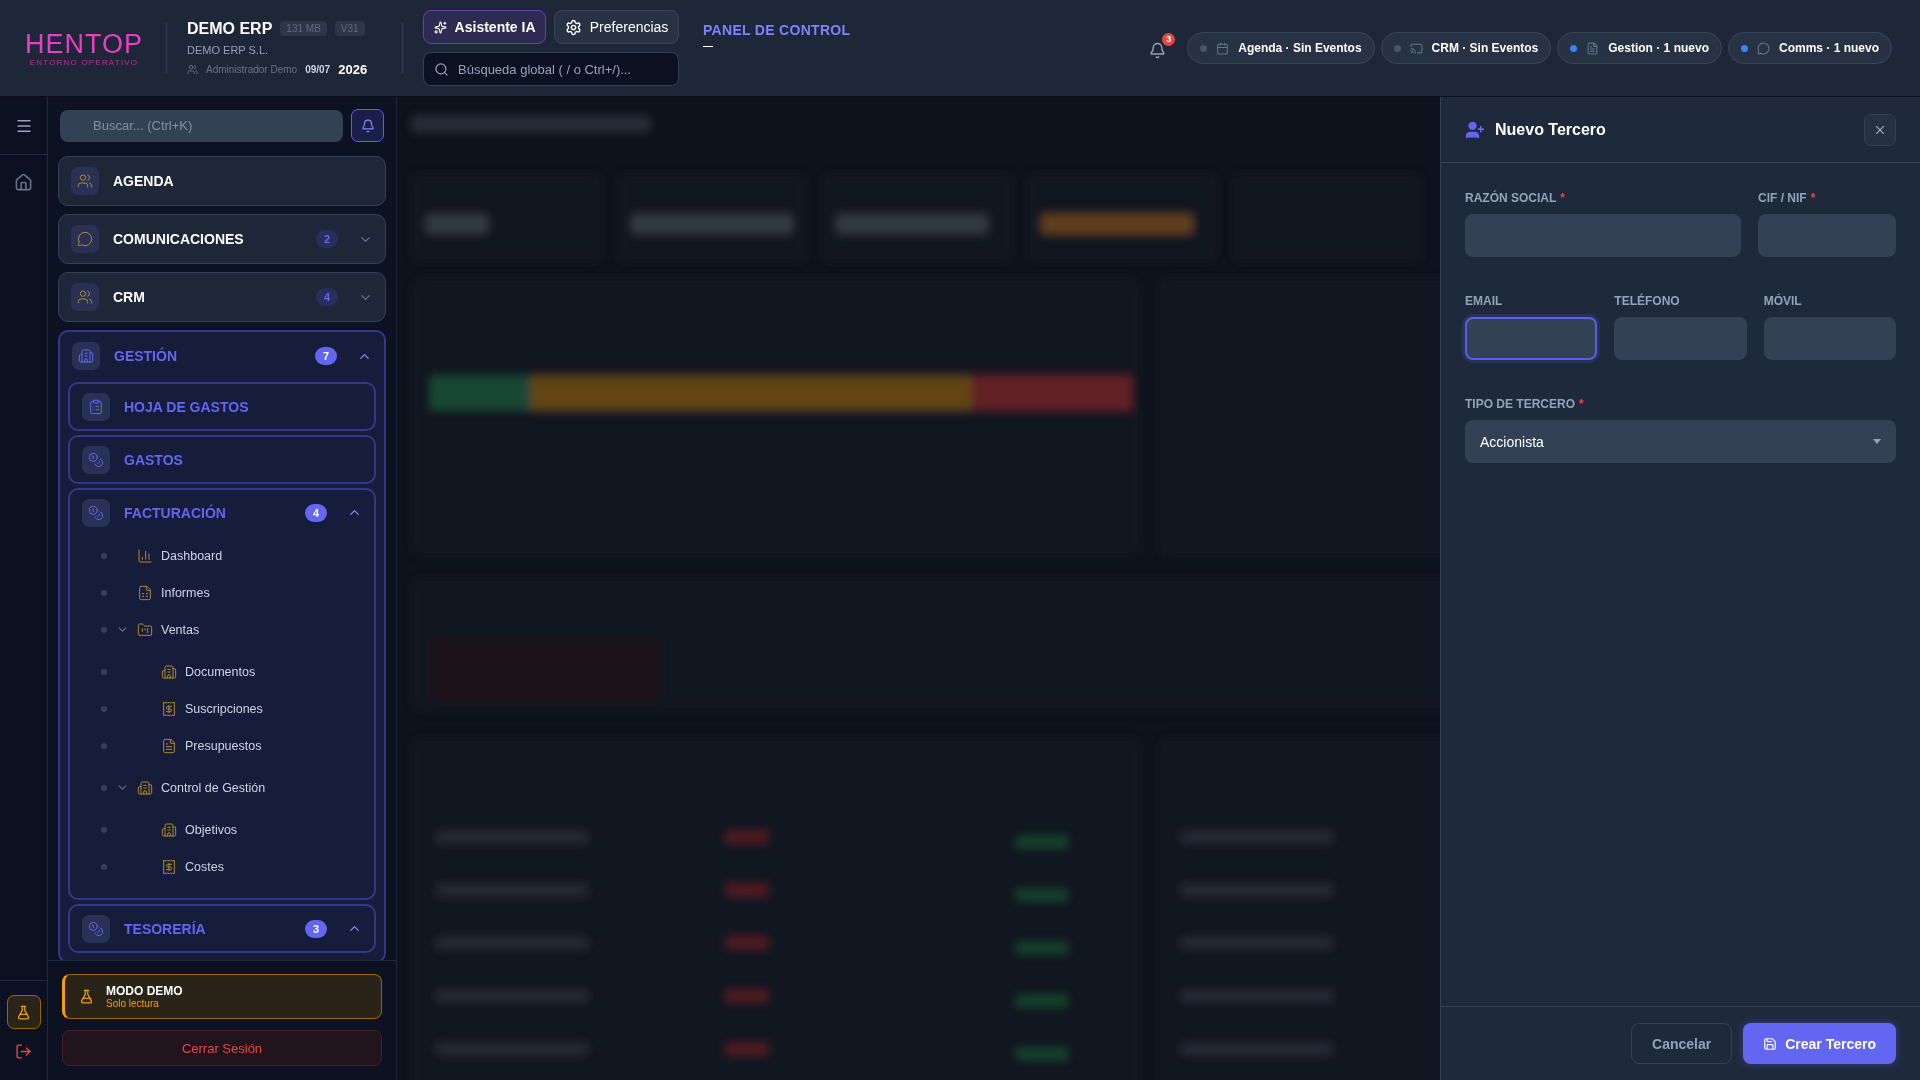 The width and height of the screenshot is (1920, 1080). I want to click on tree-item: Dashboard, so click(222, 555).